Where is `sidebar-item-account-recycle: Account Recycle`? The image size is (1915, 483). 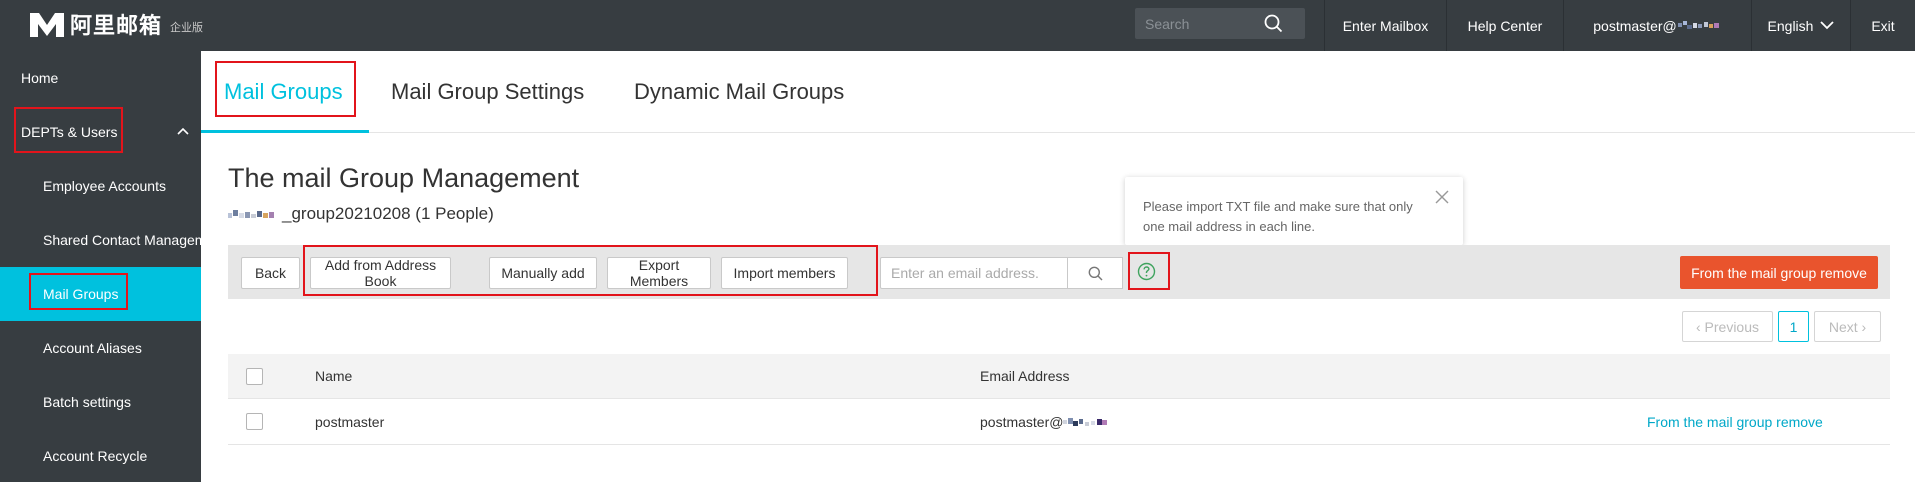
sidebar-item-account-recycle: Account Recycle is located at coordinates (100, 456).